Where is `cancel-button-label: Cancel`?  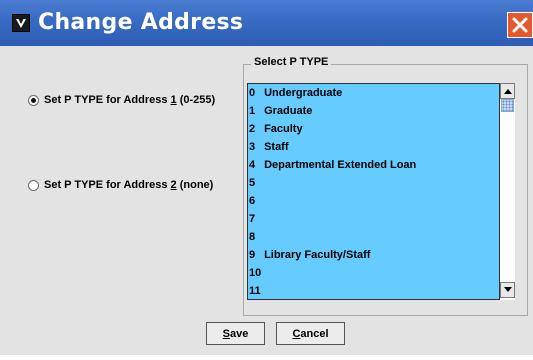
cancel-button-label: Cancel is located at coordinates (310, 333).